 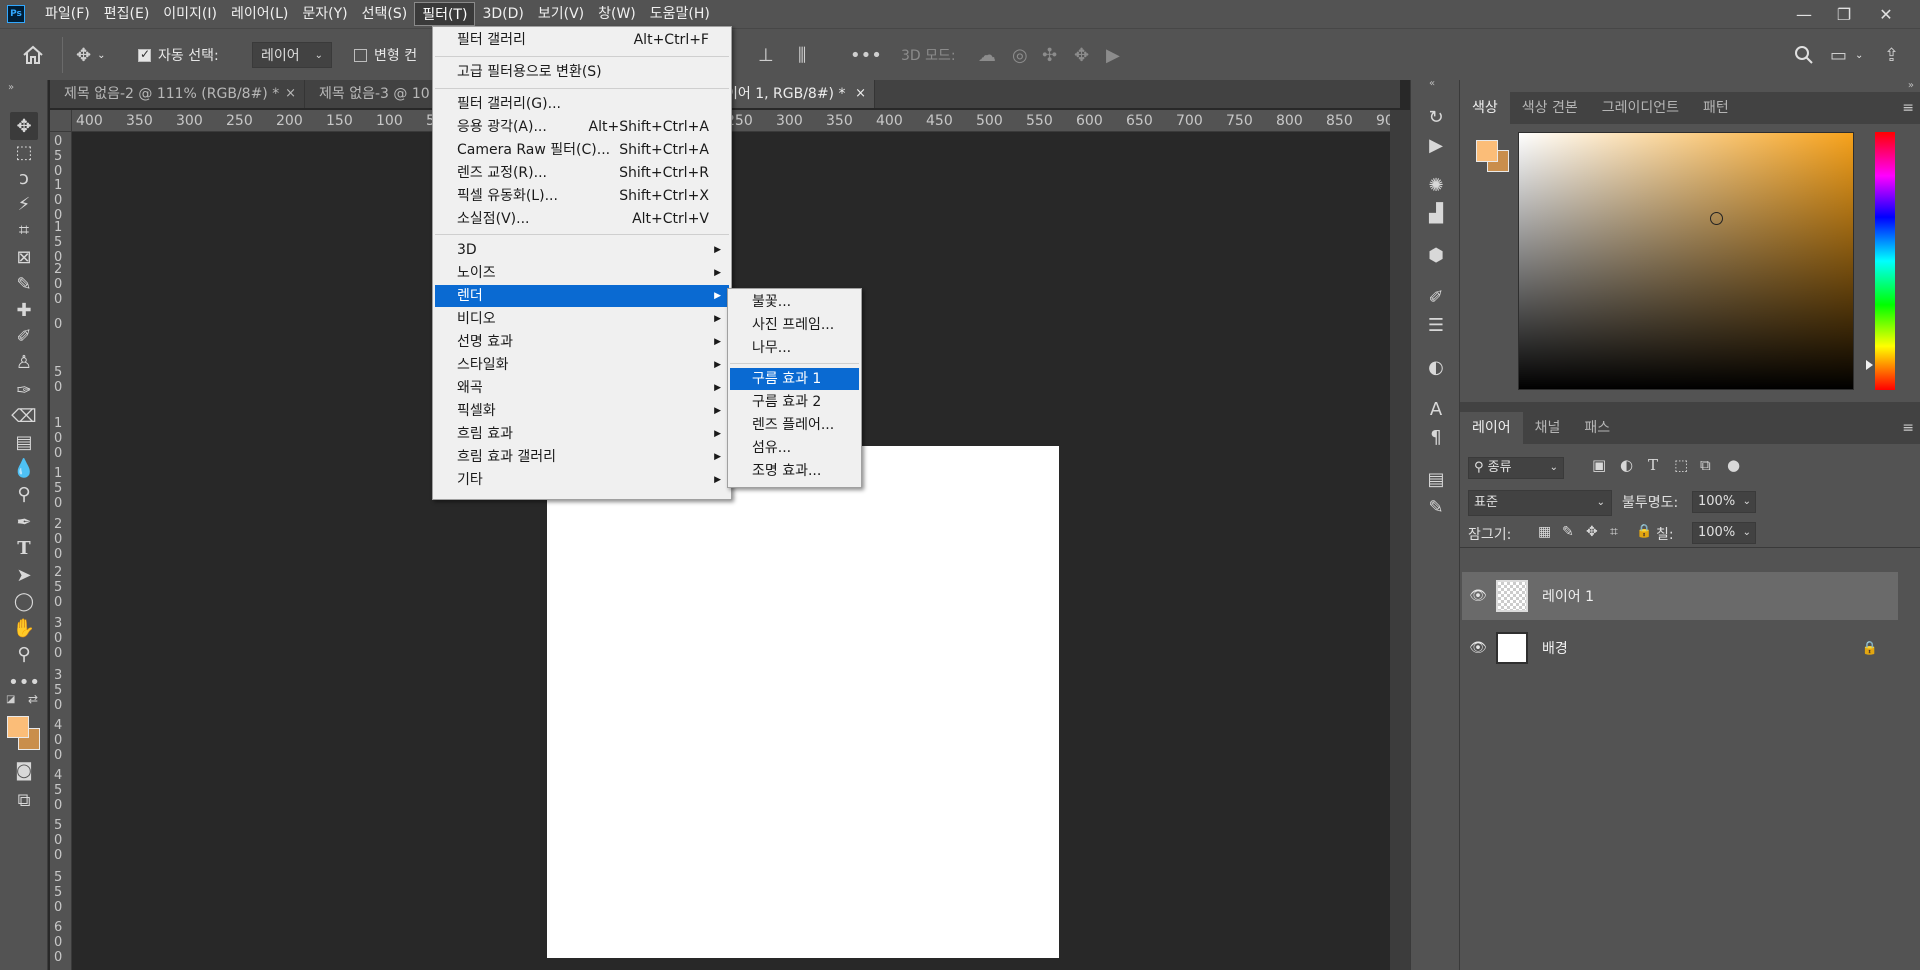 I want to click on filter-adjustment-icon: ◐, so click(x=1626, y=465).